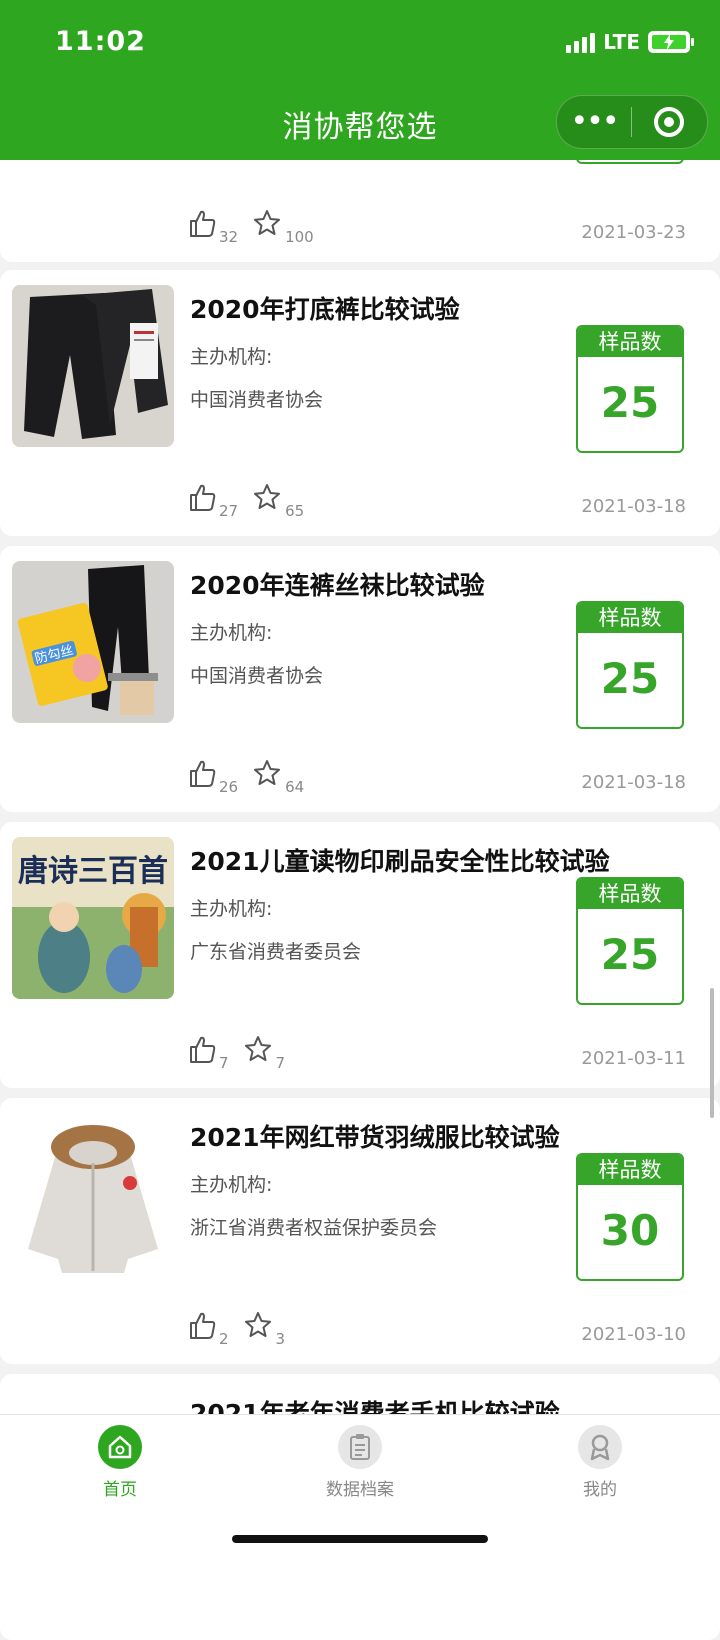 The image size is (720, 1640). Describe the element at coordinates (633, 1058) in the screenshot. I see `card-date: 2021-03-11` at that location.